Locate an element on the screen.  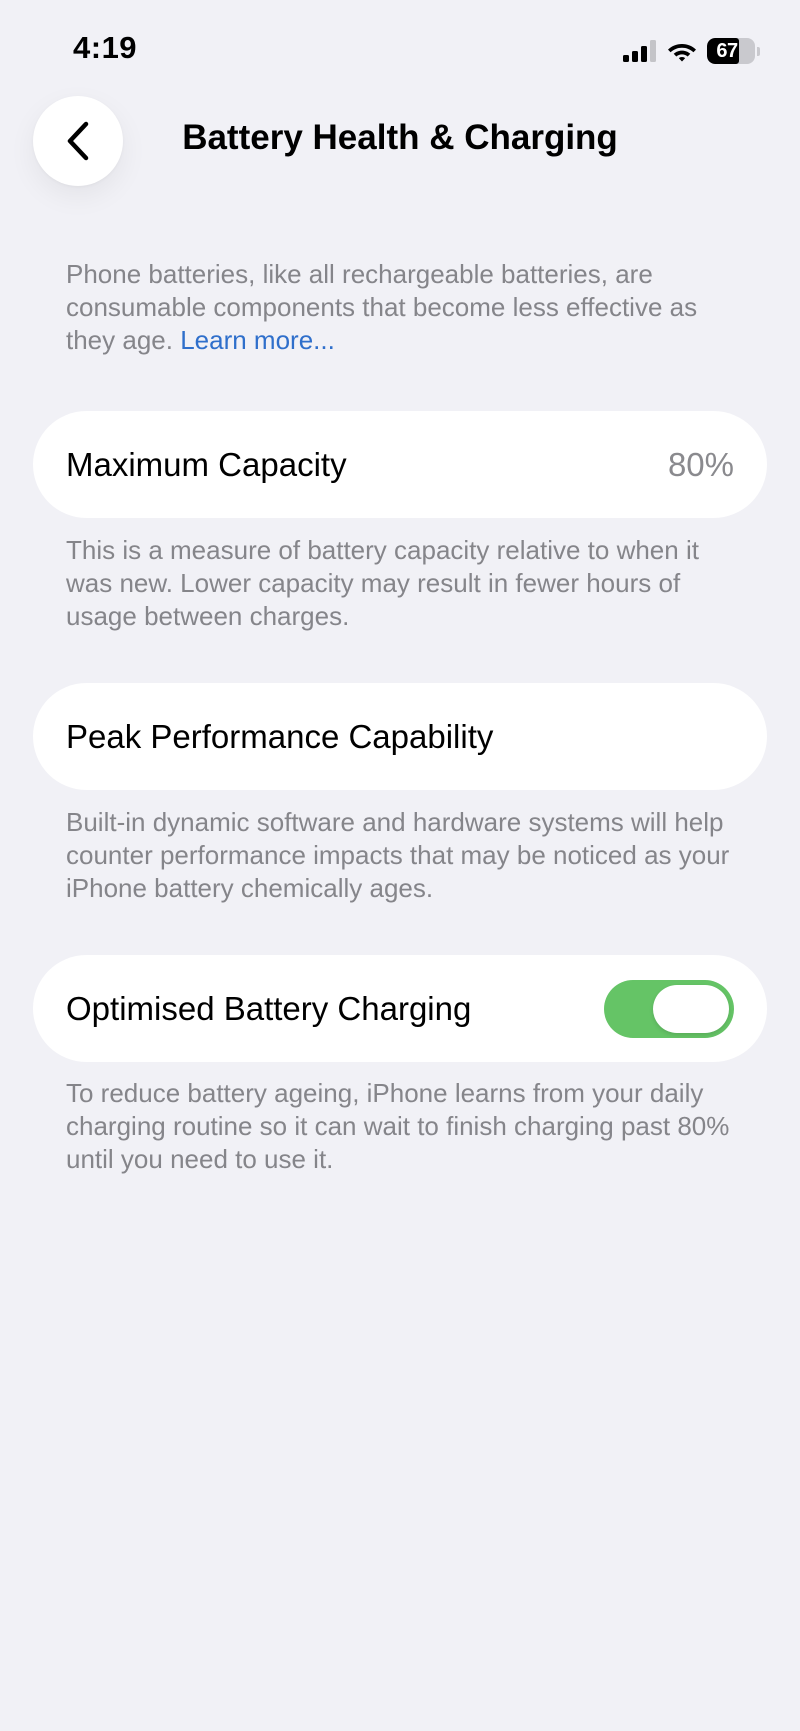
battery-icon: 67 is located at coordinates (733, 51).